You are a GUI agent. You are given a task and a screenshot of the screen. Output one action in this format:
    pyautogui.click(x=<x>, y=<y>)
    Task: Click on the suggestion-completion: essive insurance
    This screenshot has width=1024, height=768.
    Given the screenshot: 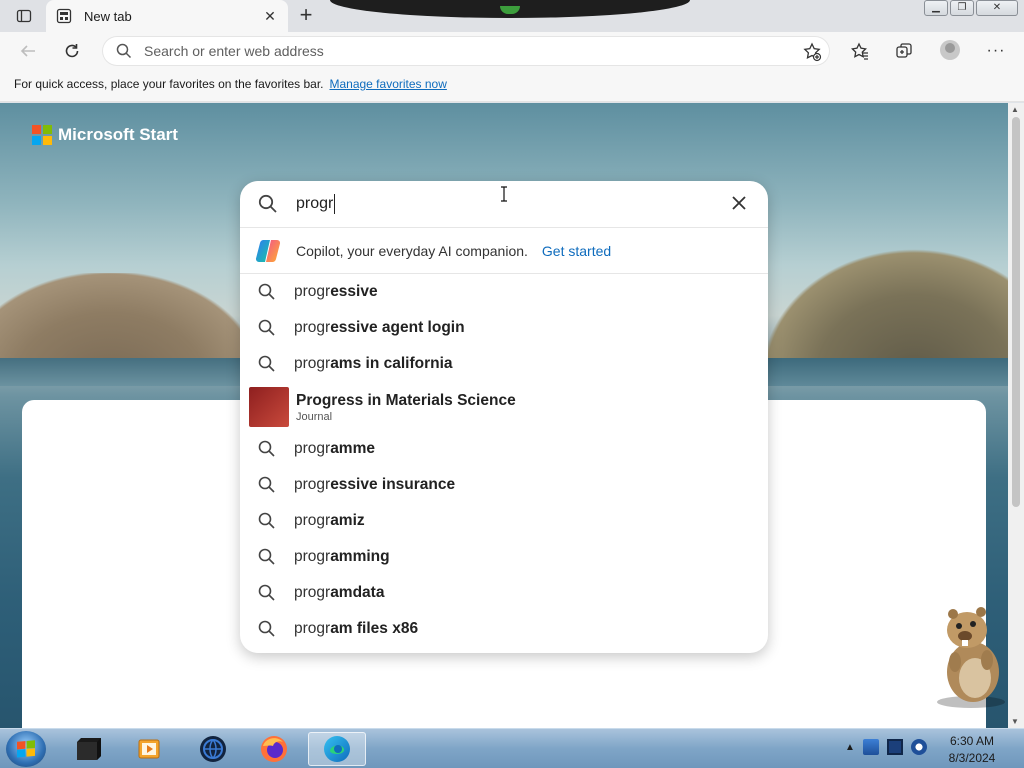 What is the action you would take?
    pyautogui.click(x=393, y=484)
    